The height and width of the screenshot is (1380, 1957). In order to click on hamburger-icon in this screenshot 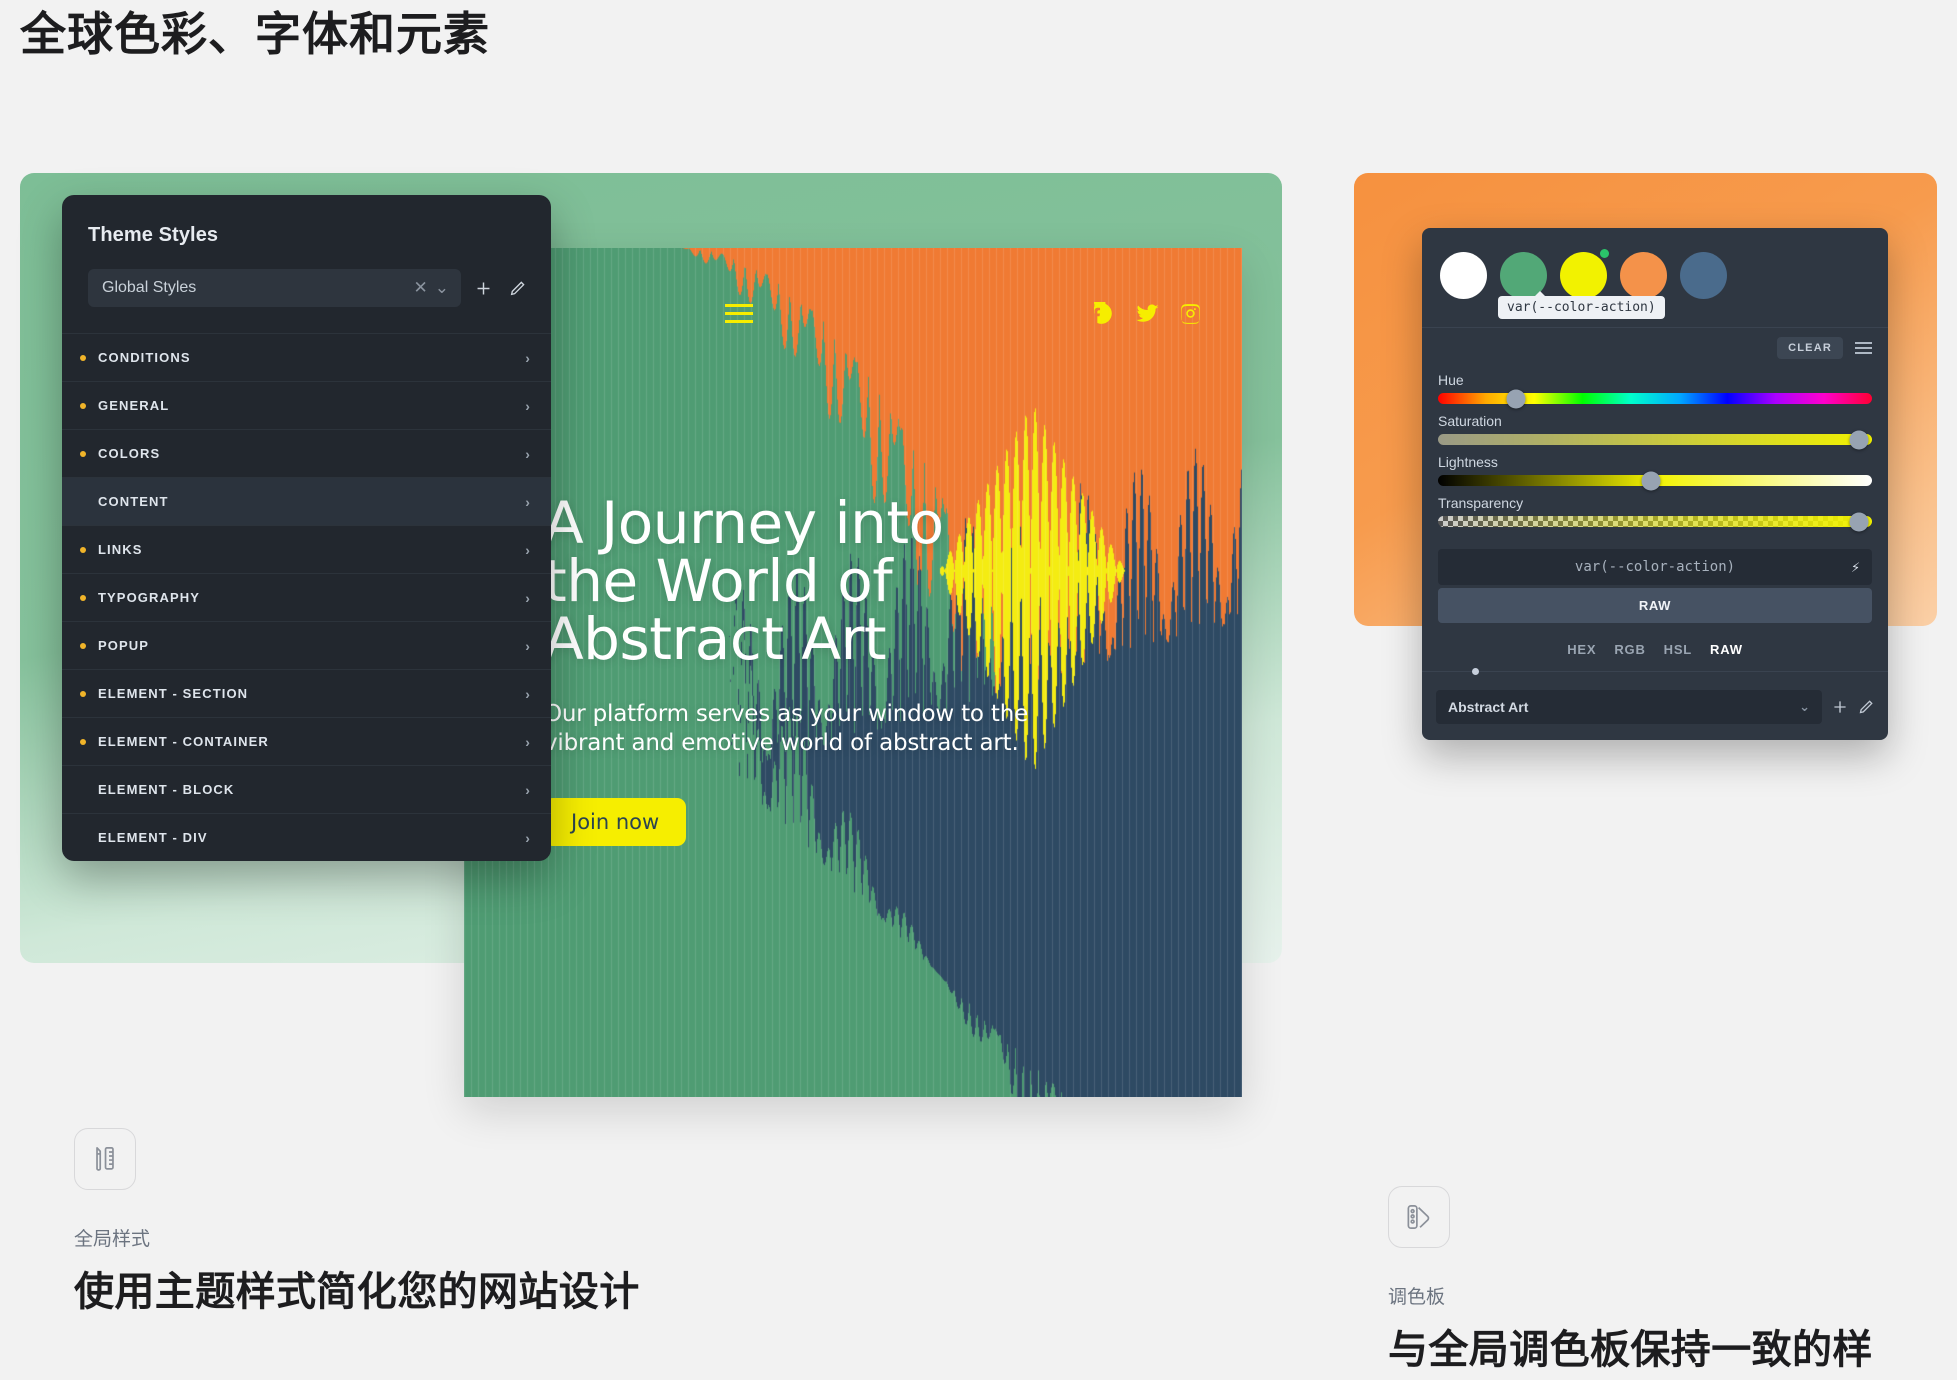, I will do `click(739, 313)`.